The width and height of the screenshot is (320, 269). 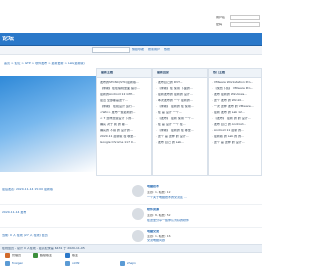 I want to click on search-input, so click(x=111, y=50).